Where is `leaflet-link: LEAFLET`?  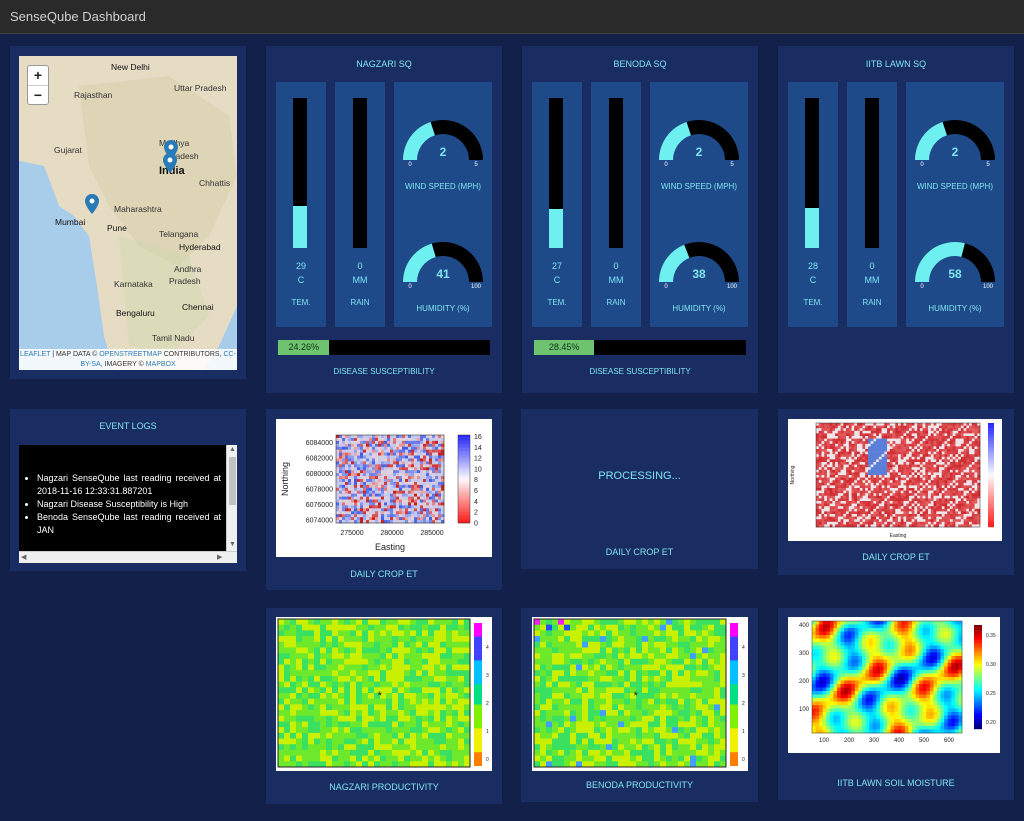 leaflet-link: LEAFLET is located at coordinates (35, 354).